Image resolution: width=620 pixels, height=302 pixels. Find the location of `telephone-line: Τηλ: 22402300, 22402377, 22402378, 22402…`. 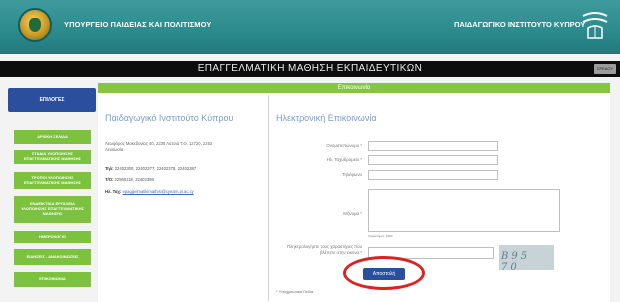

telephone-line: Τηλ: 22402300, 22402377, 22402378, 22402… is located at coordinates (150, 168).